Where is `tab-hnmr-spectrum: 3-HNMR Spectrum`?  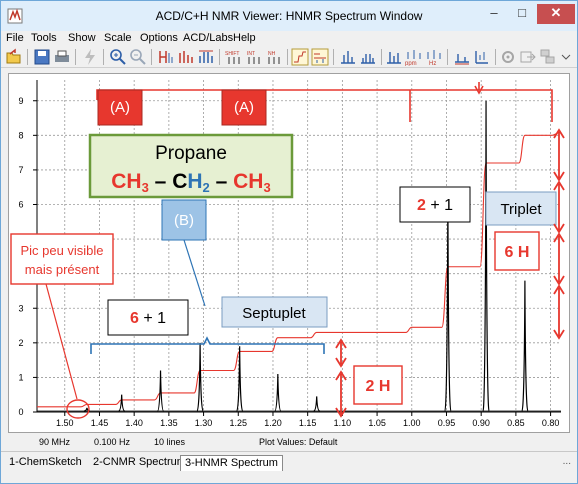 tab-hnmr-spectrum: 3-HNMR Spectrum is located at coordinates (231, 463).